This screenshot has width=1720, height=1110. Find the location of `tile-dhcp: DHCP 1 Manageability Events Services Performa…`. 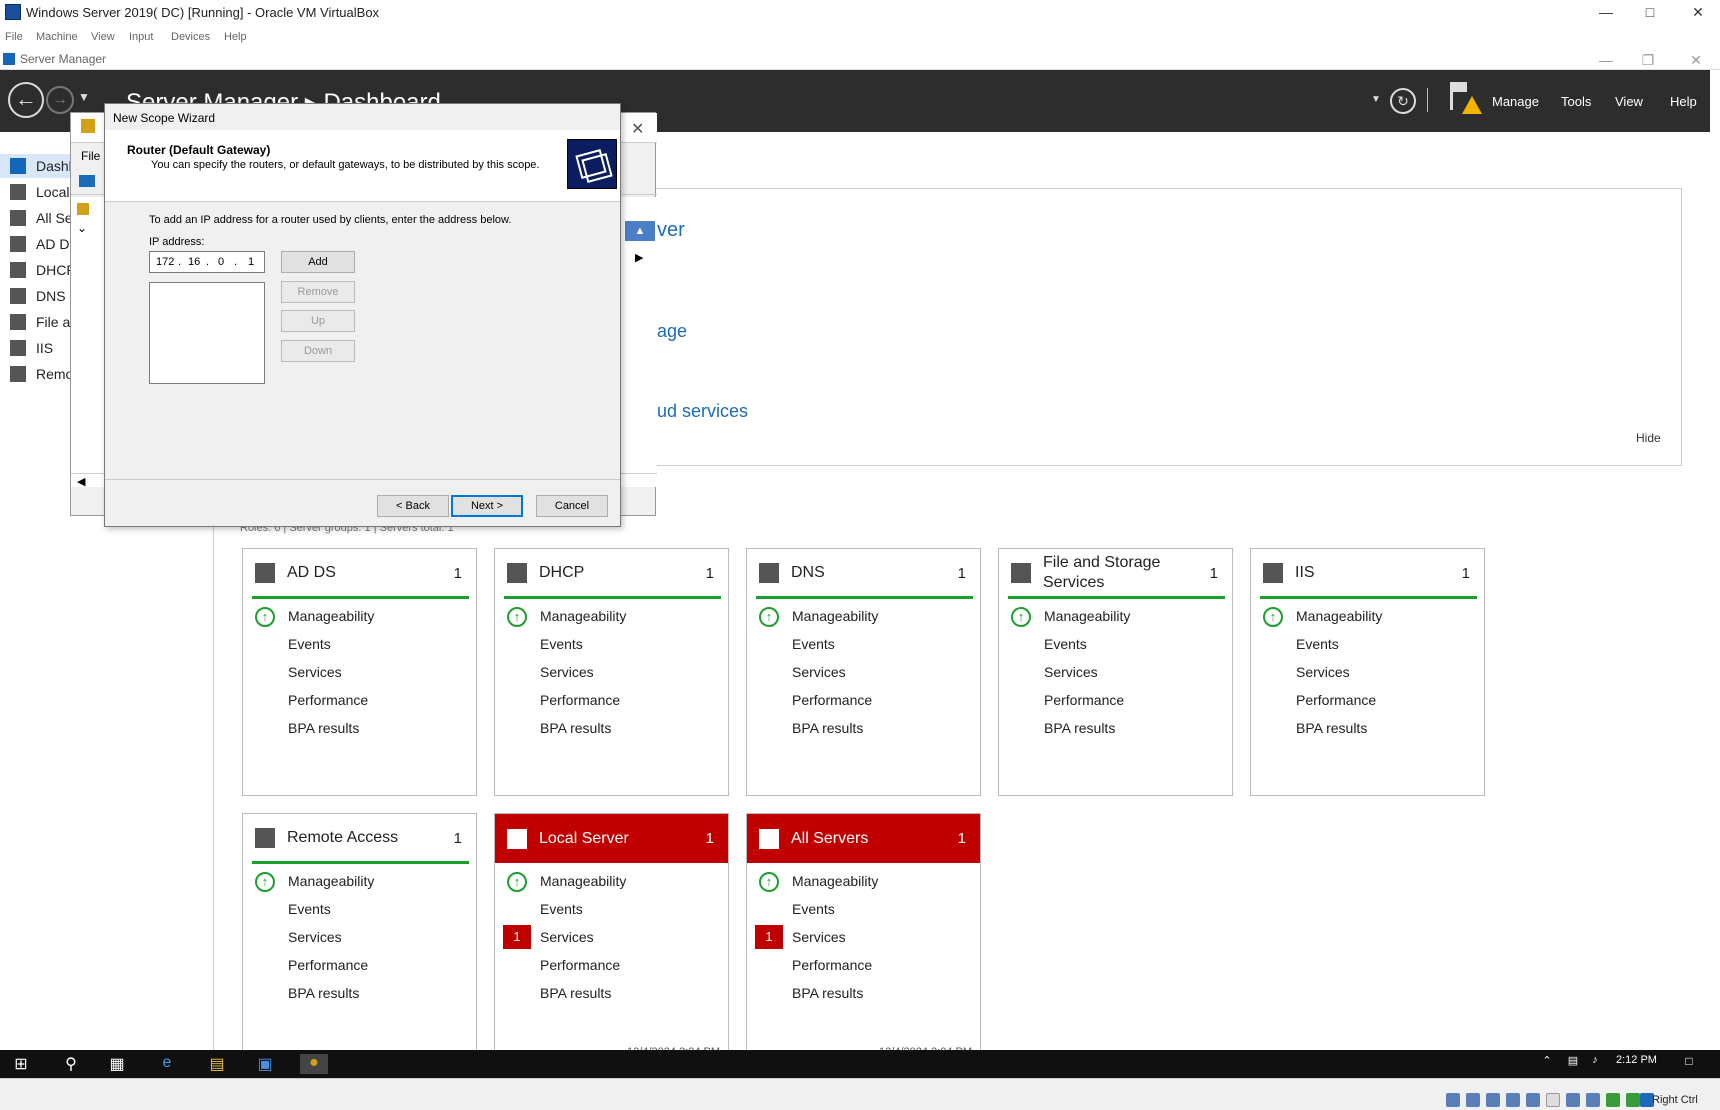

tile-dhcp: DHCP 1 Manageability Events Services Performa… is located at coordinates (611, 672).